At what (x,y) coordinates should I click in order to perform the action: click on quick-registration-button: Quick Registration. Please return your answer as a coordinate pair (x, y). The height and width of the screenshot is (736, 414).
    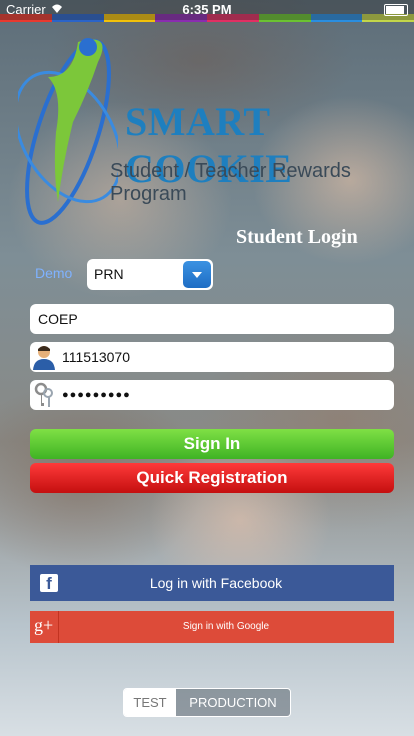
    Looking at the image, I should click on (212, 478).